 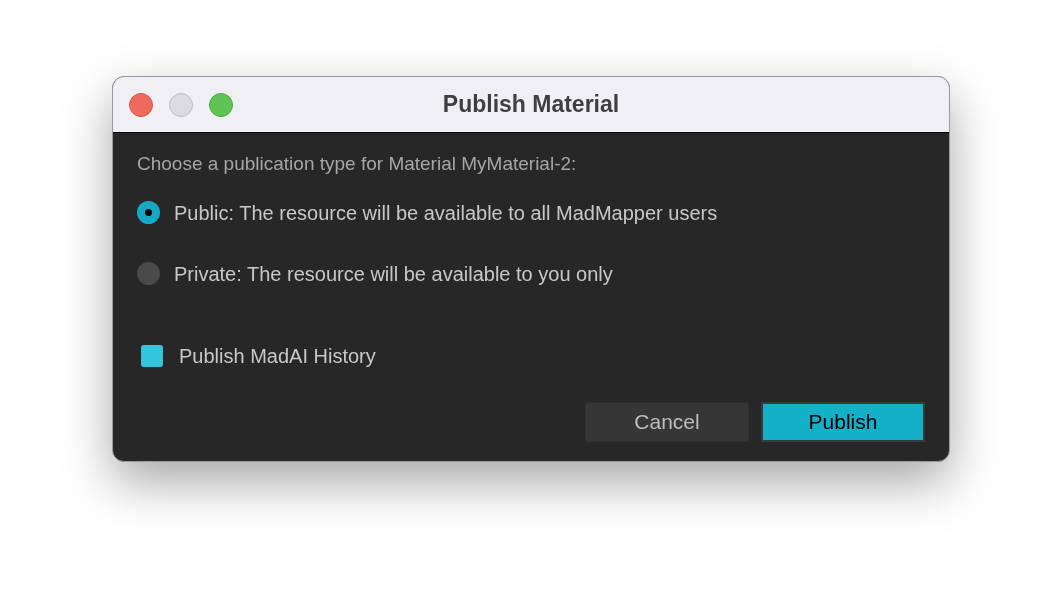 What do you see at coordinates (141, 104) in the screenshot?
I see `close-button` at bounding box center [141, 104].